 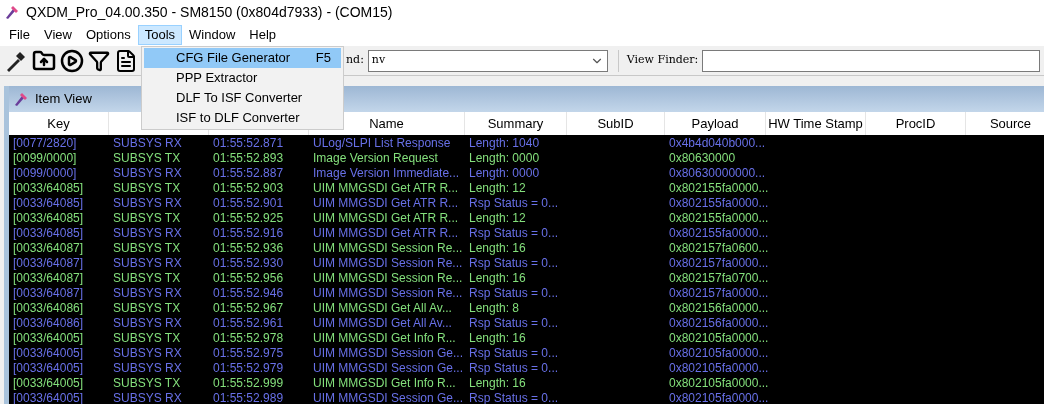 What do you see at coordinates (248, 323) in the screenshot?
I see `table-cell: 01:55:52.961` at bounding box center [248, 323].